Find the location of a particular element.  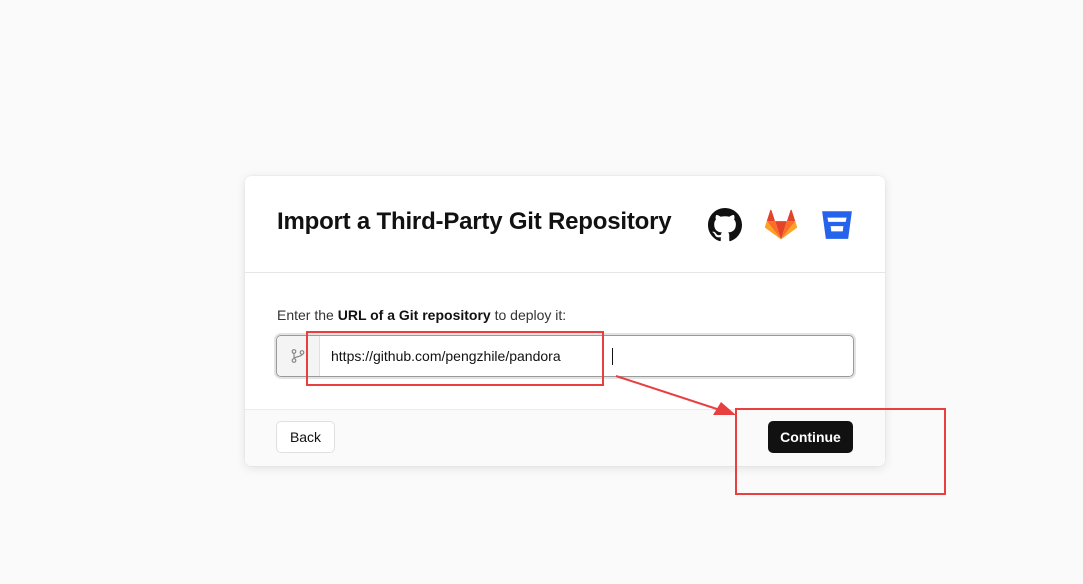

github-icon is located at coordinates (725, 225).